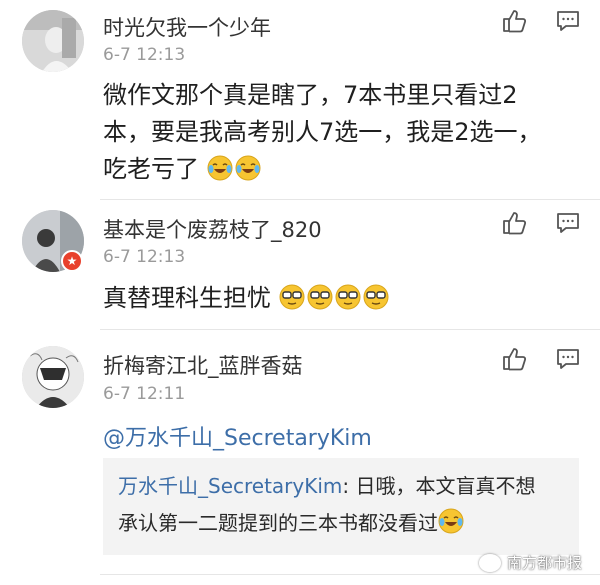  I want to click on quote-line: 万水千山_SecretaryKim: 日哦，本文盲真不想, so click(341, 486).